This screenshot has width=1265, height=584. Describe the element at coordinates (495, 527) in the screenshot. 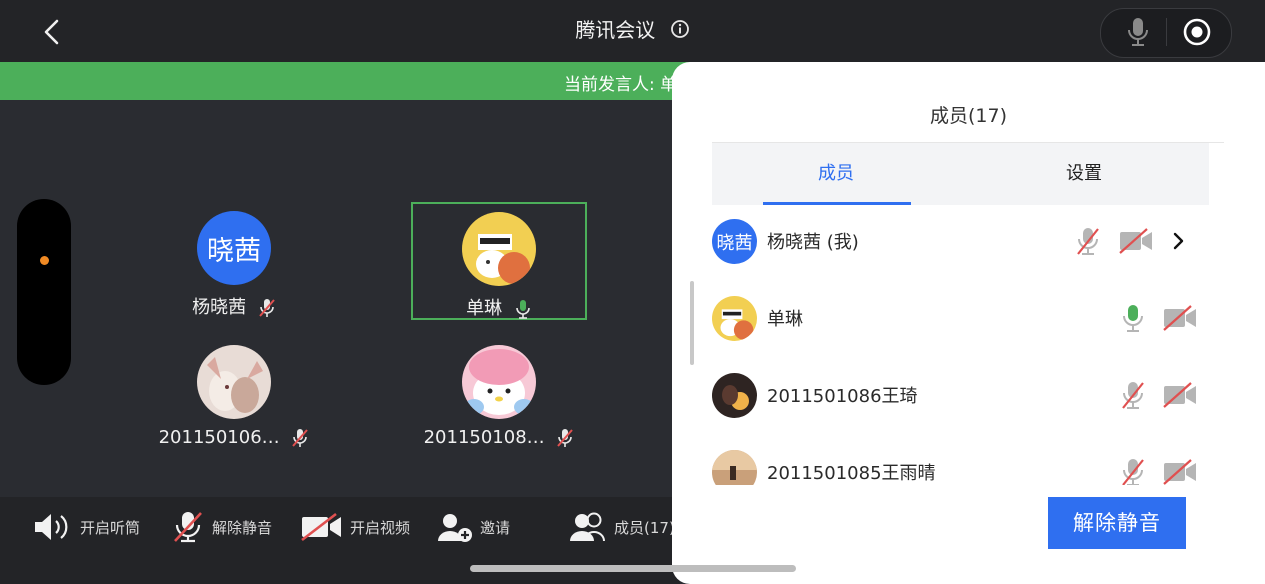

I see `invite-label: 邀请` at that location.